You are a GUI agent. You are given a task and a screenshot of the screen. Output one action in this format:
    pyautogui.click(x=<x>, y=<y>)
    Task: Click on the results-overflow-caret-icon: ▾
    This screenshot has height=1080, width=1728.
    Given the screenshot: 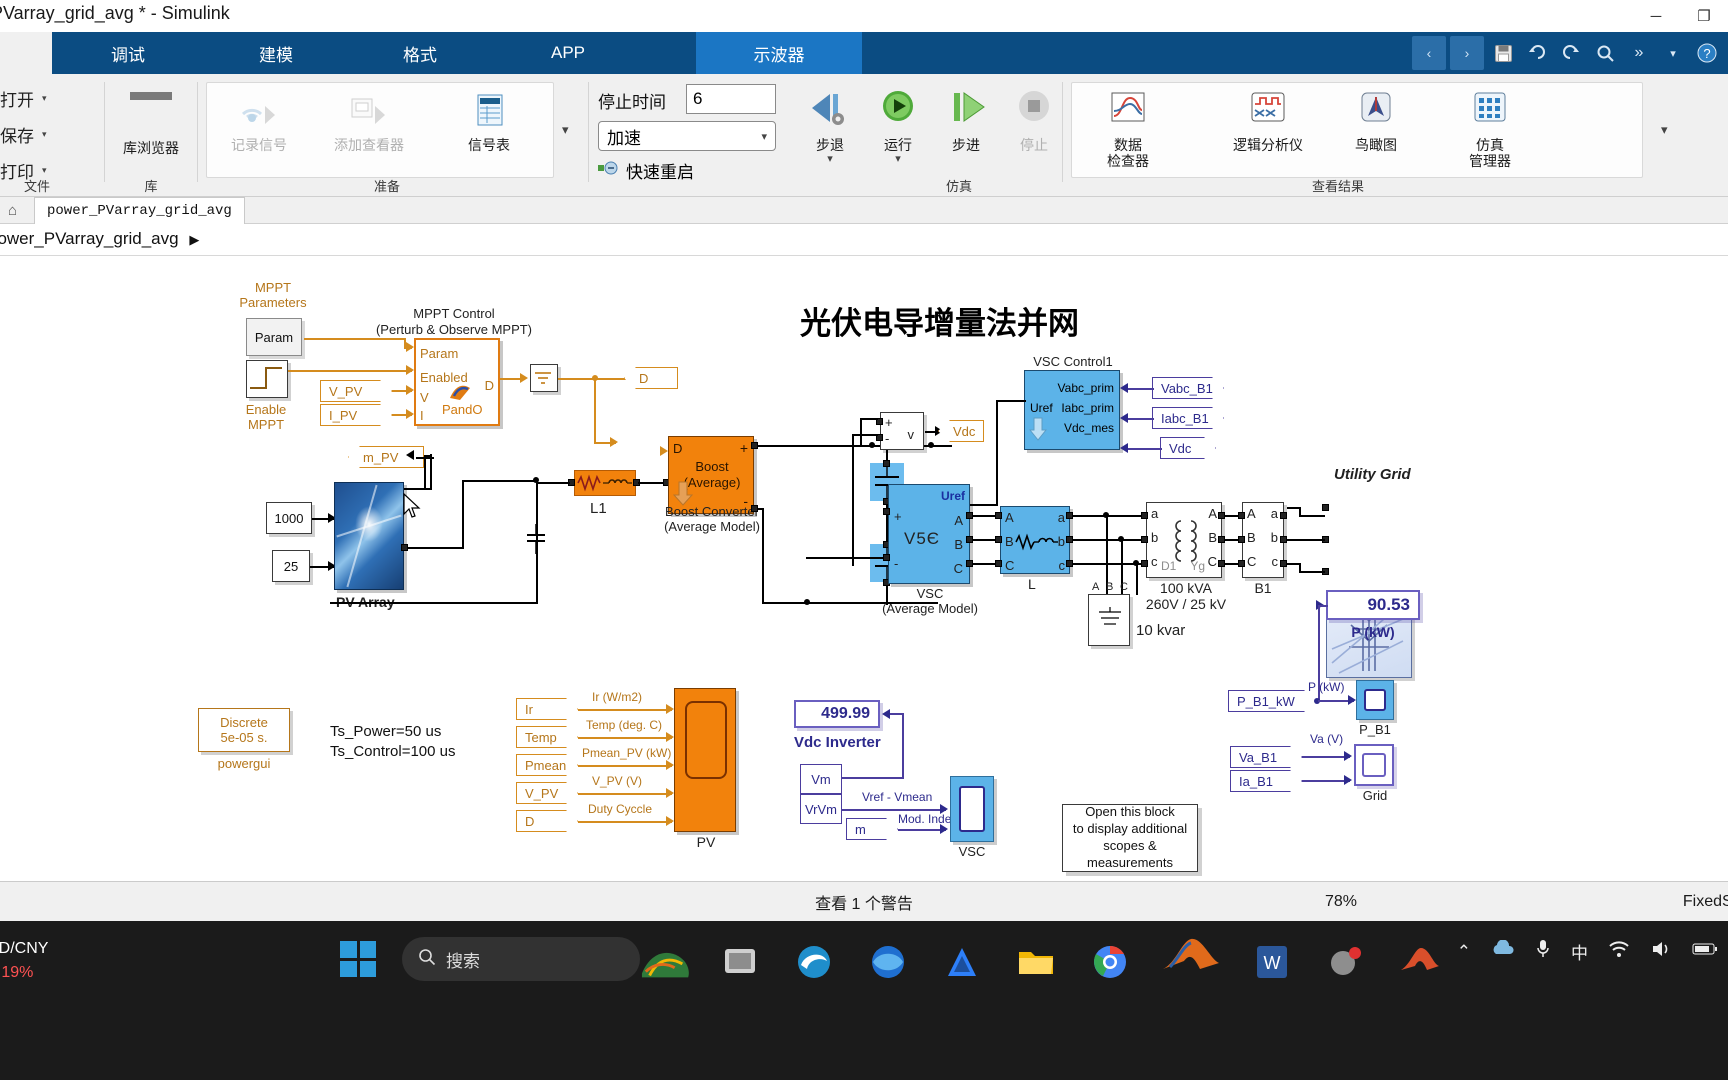 What is the action you would take?
    pyautogui.click(x=1664, y=130)
    